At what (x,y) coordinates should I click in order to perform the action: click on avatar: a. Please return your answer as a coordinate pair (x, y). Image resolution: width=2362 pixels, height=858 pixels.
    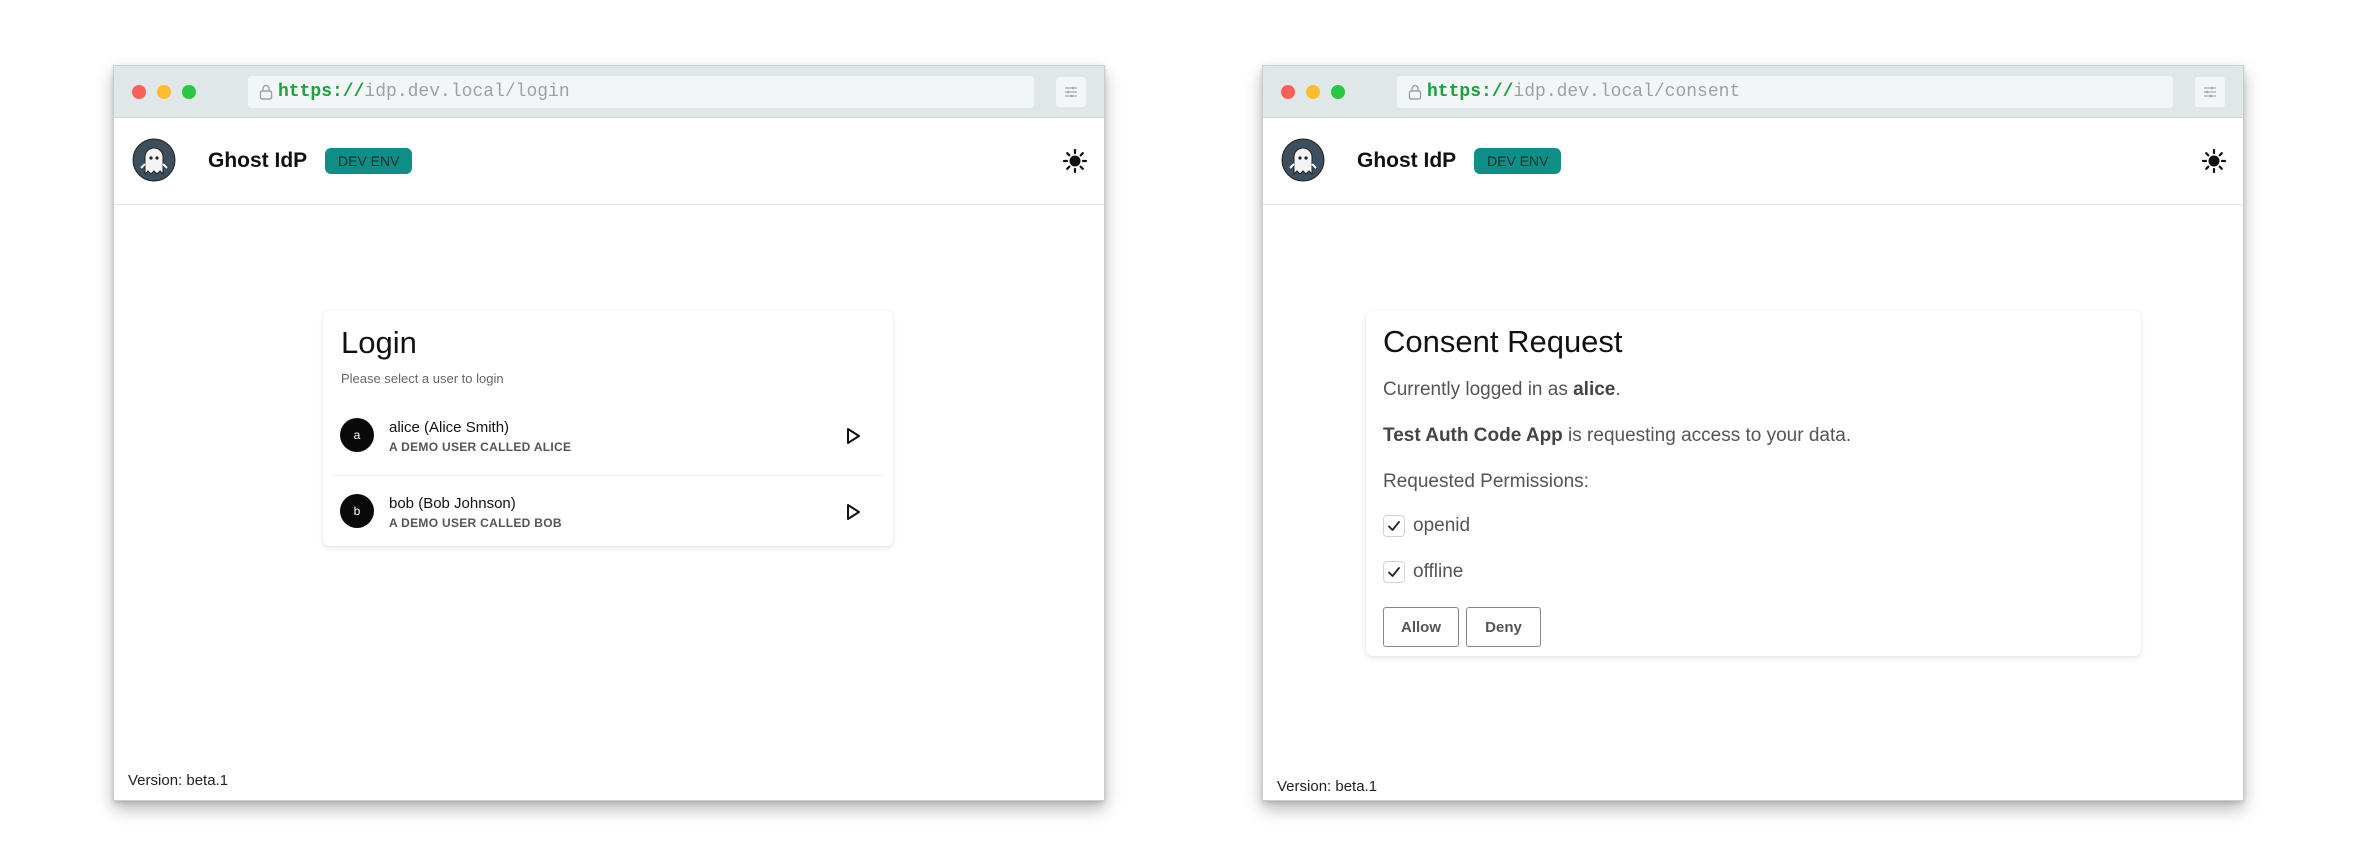
    Looking at the image, I should click on (357, 435).